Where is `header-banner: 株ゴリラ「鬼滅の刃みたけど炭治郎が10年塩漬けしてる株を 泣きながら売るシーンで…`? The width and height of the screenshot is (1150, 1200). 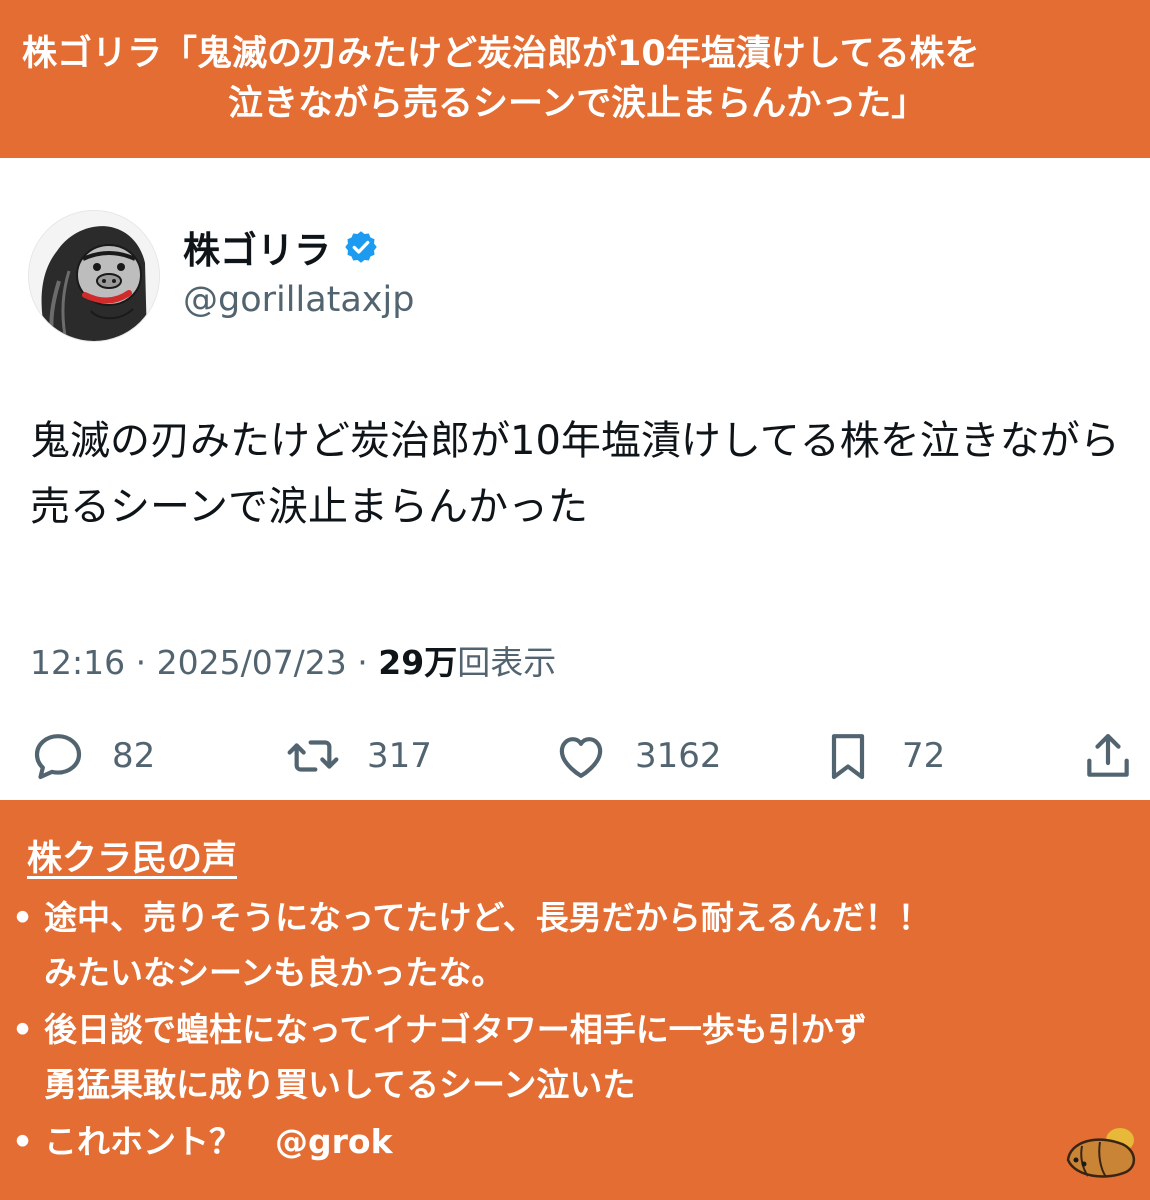 header-banner: 株ゴリラ「鬼滅の刃みたけど炭治郎が10年塩漬けしてる株を 泣きながら売るシーンで… is located at coordinates (575, 79).